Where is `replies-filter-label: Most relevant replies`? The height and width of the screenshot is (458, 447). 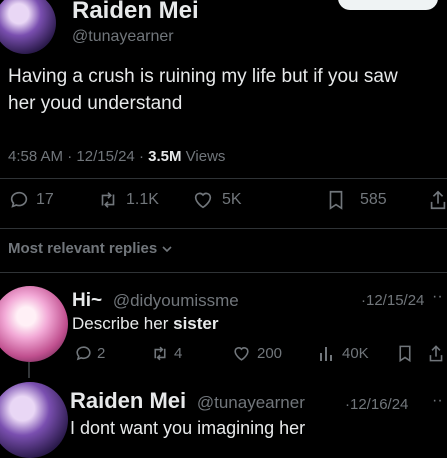 replies-filter-label: Most relevant replies is located at coordinates (83, 248).